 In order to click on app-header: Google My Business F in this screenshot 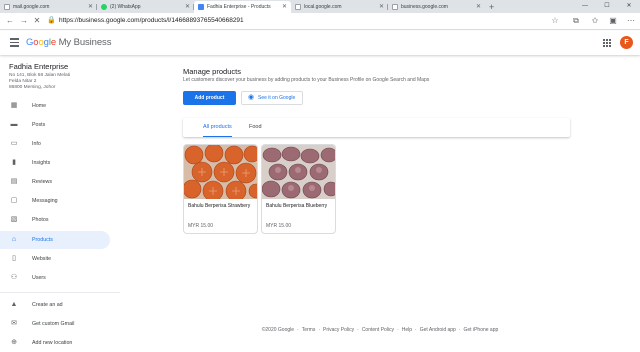, I will do `click(320, 43)`.